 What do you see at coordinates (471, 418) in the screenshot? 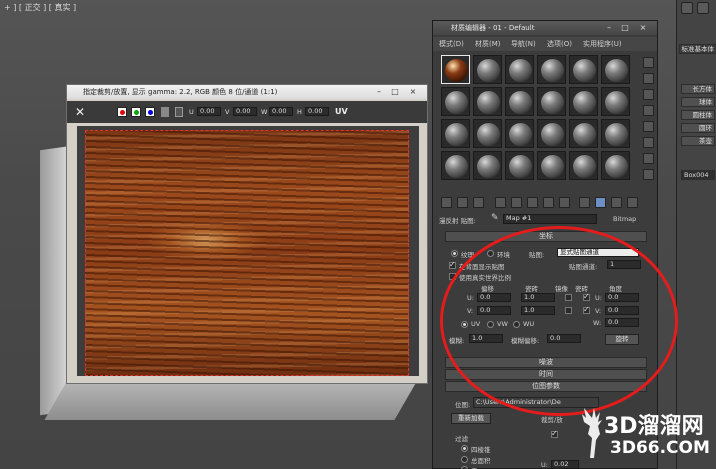
I see `reload-button: 重新加载` at bounding box center [471, 418].